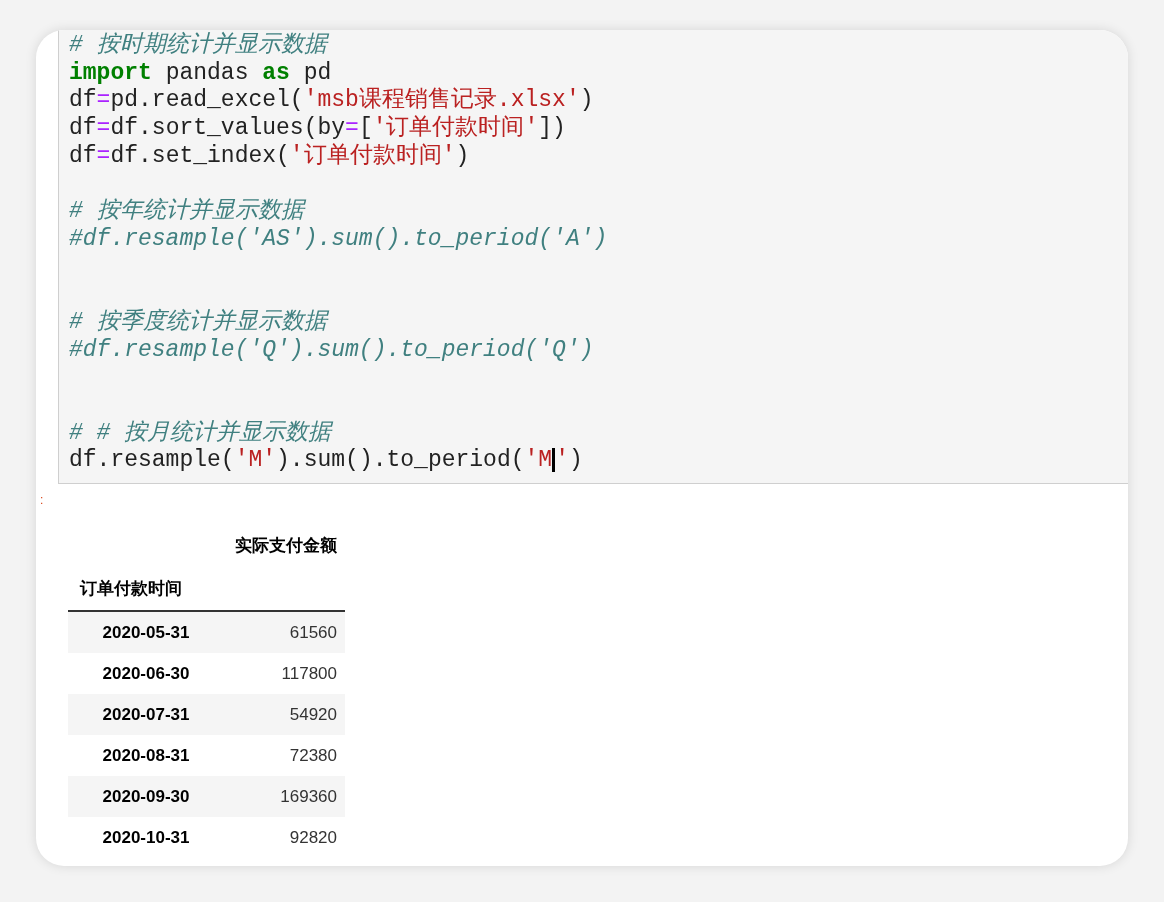 The height and width of the screenshot is (902, 1164). Describe the element at coordinates (200, 432) in the screenshot. I see `code-comment: # # 按月统计并显示数据` at that location.